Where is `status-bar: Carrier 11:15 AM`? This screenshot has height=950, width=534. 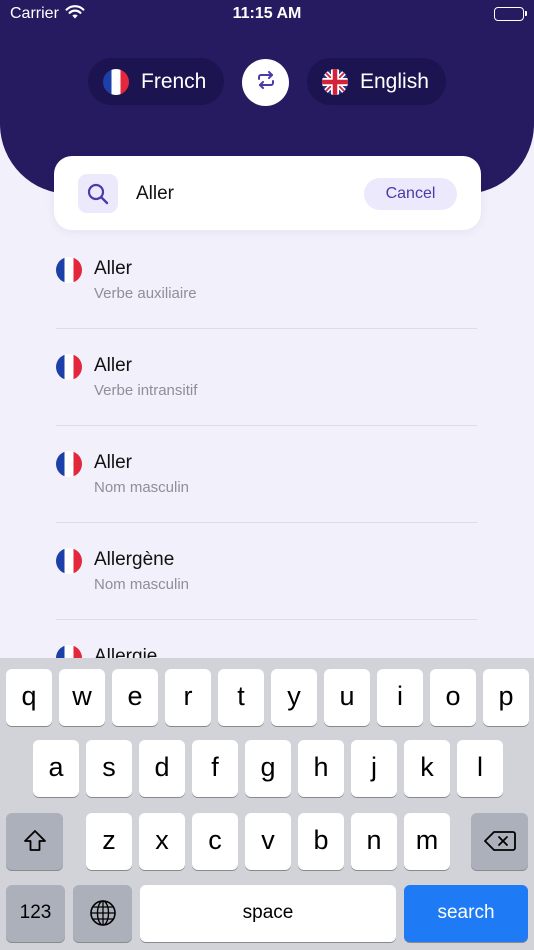
status-bar: Carrier 11:15 AM is located at coordinates (267, 15).